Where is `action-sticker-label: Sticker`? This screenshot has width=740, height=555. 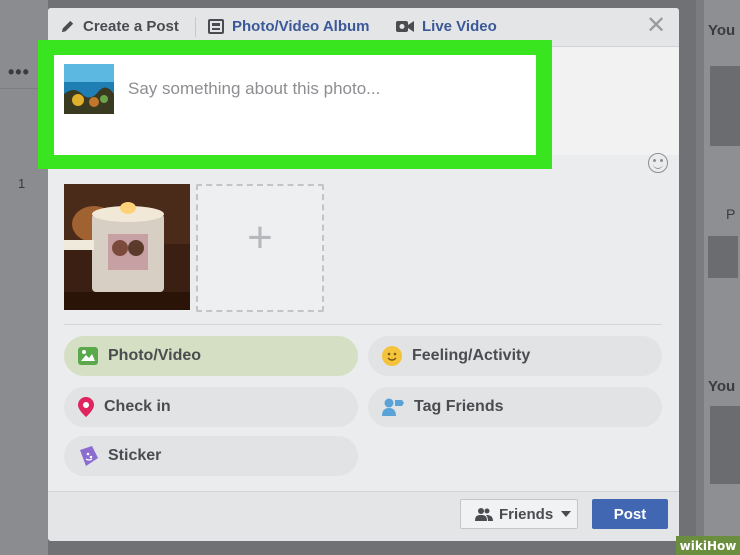
action-sticker-label: Sticker is located at coordinates (135, 455).